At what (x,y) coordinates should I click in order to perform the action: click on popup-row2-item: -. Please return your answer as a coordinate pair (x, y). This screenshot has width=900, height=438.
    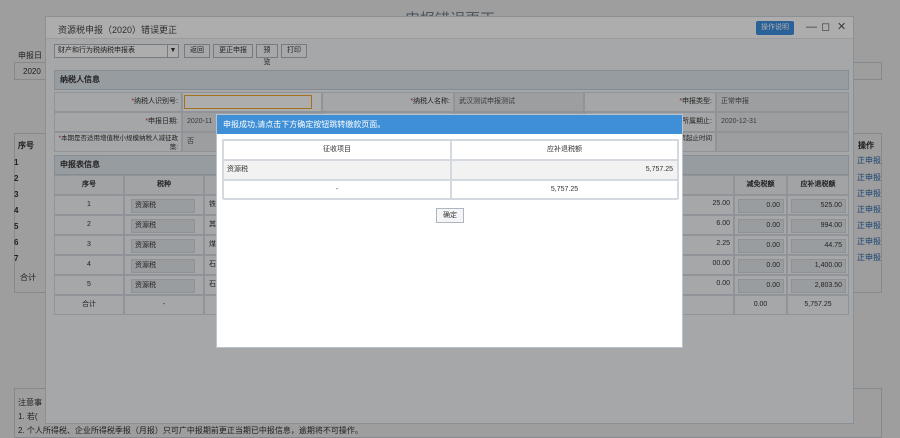
    Looking at the image, I should click on (337, 190).